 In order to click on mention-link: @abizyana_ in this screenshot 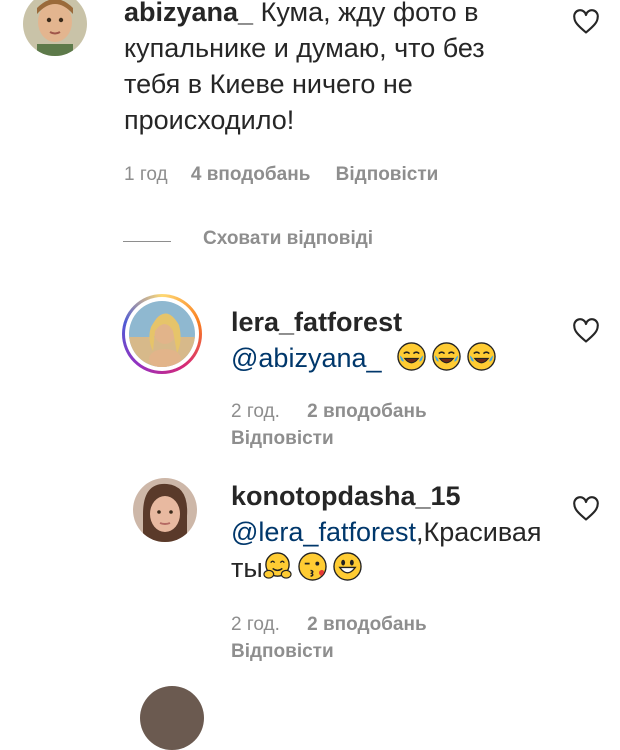, I will do `click(306, 358)`.